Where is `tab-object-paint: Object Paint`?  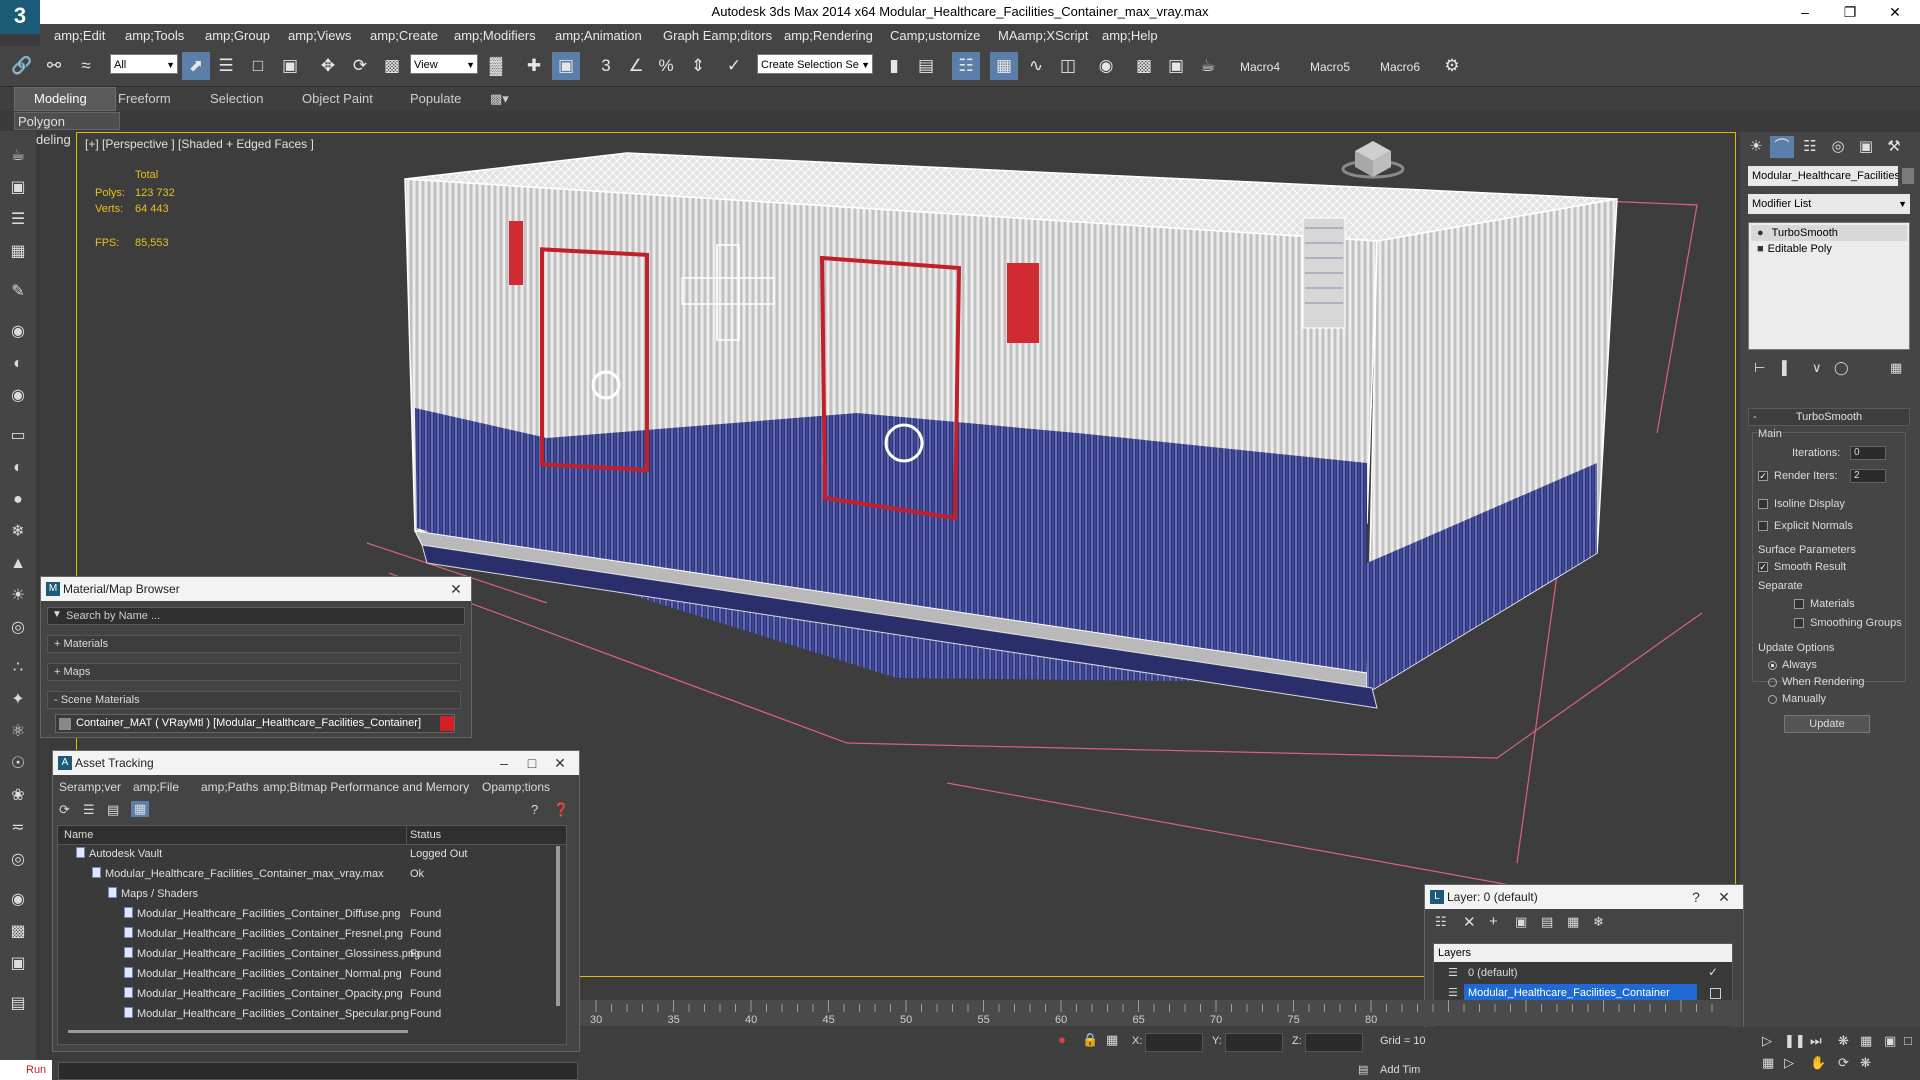
tab-object-paint: Object Paint is located at coordinates (337, 98).